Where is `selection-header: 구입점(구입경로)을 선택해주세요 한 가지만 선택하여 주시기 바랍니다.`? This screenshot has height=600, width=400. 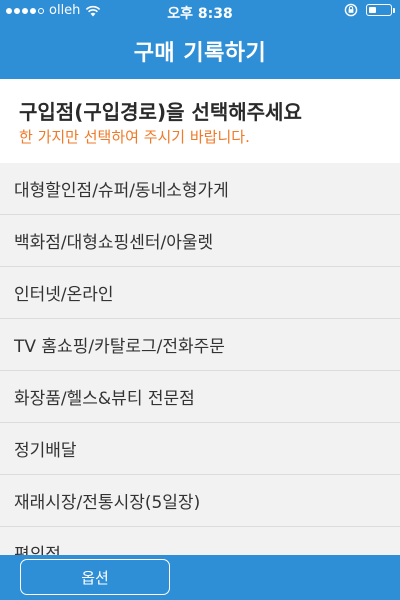
selection-header: 구입점(구입경로)을 선택해주세요 한 가지만 선택하여 주시기 바랍니다. is located at coordinates (200, 121).